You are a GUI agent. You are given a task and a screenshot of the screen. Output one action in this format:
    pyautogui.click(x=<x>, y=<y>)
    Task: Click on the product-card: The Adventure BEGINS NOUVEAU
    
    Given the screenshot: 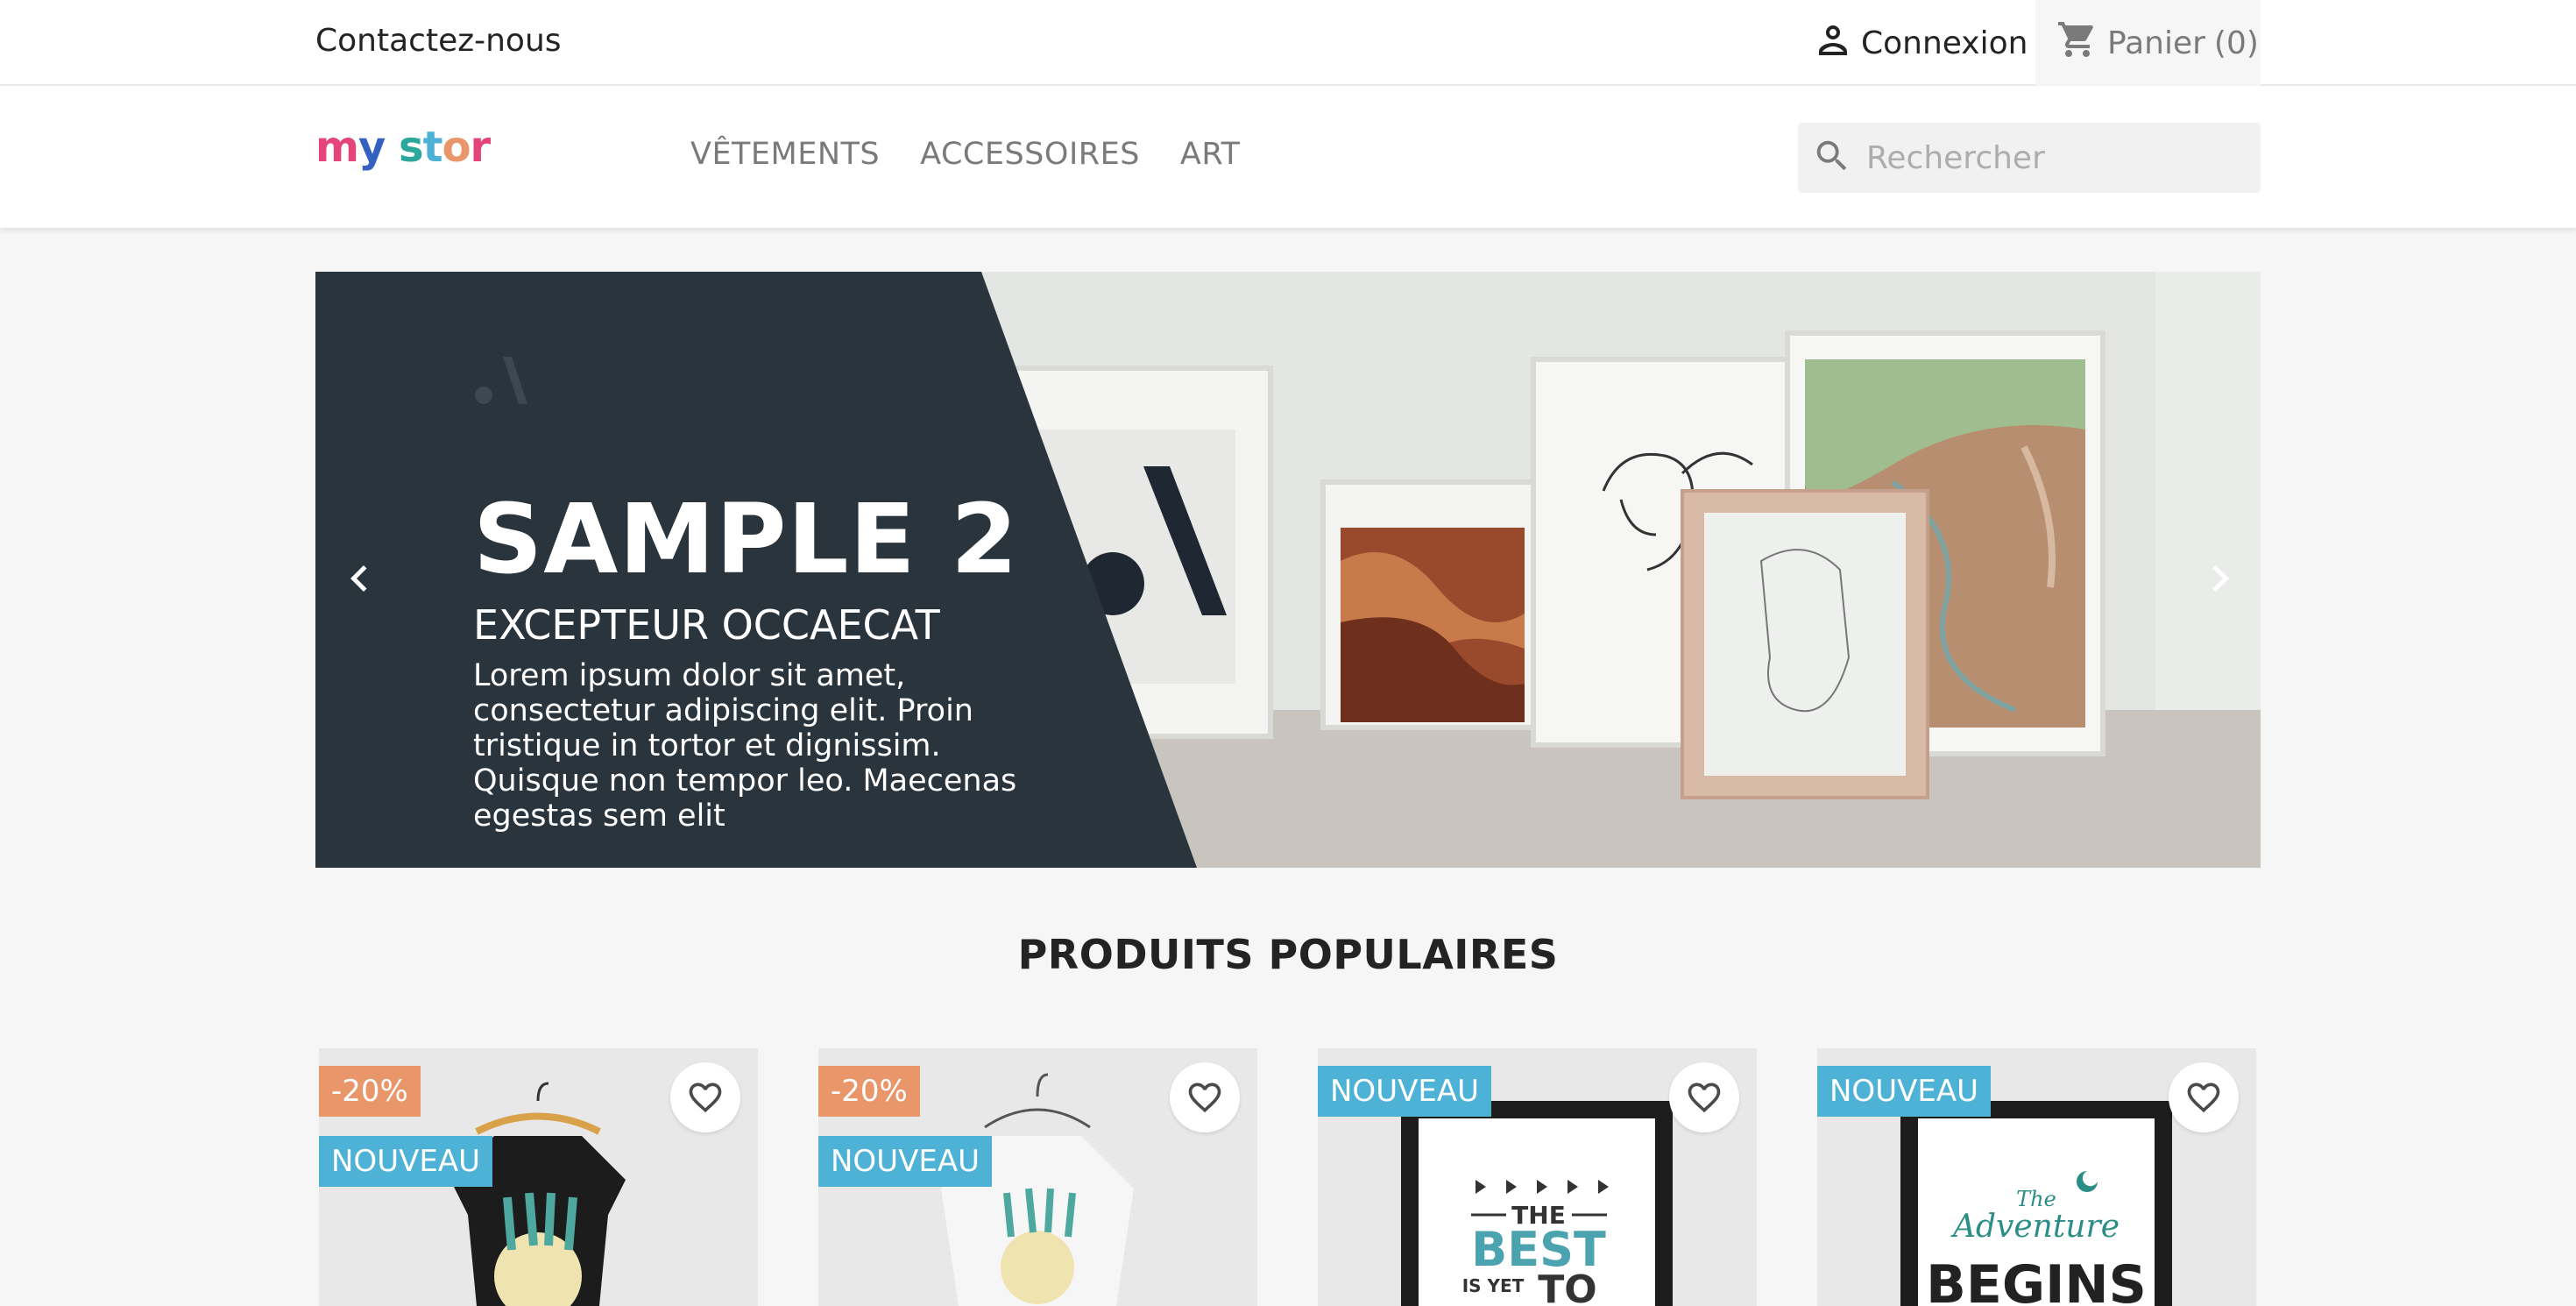 What is the action you would take?
    pyautogui.click(x=2036, y=1177)
    